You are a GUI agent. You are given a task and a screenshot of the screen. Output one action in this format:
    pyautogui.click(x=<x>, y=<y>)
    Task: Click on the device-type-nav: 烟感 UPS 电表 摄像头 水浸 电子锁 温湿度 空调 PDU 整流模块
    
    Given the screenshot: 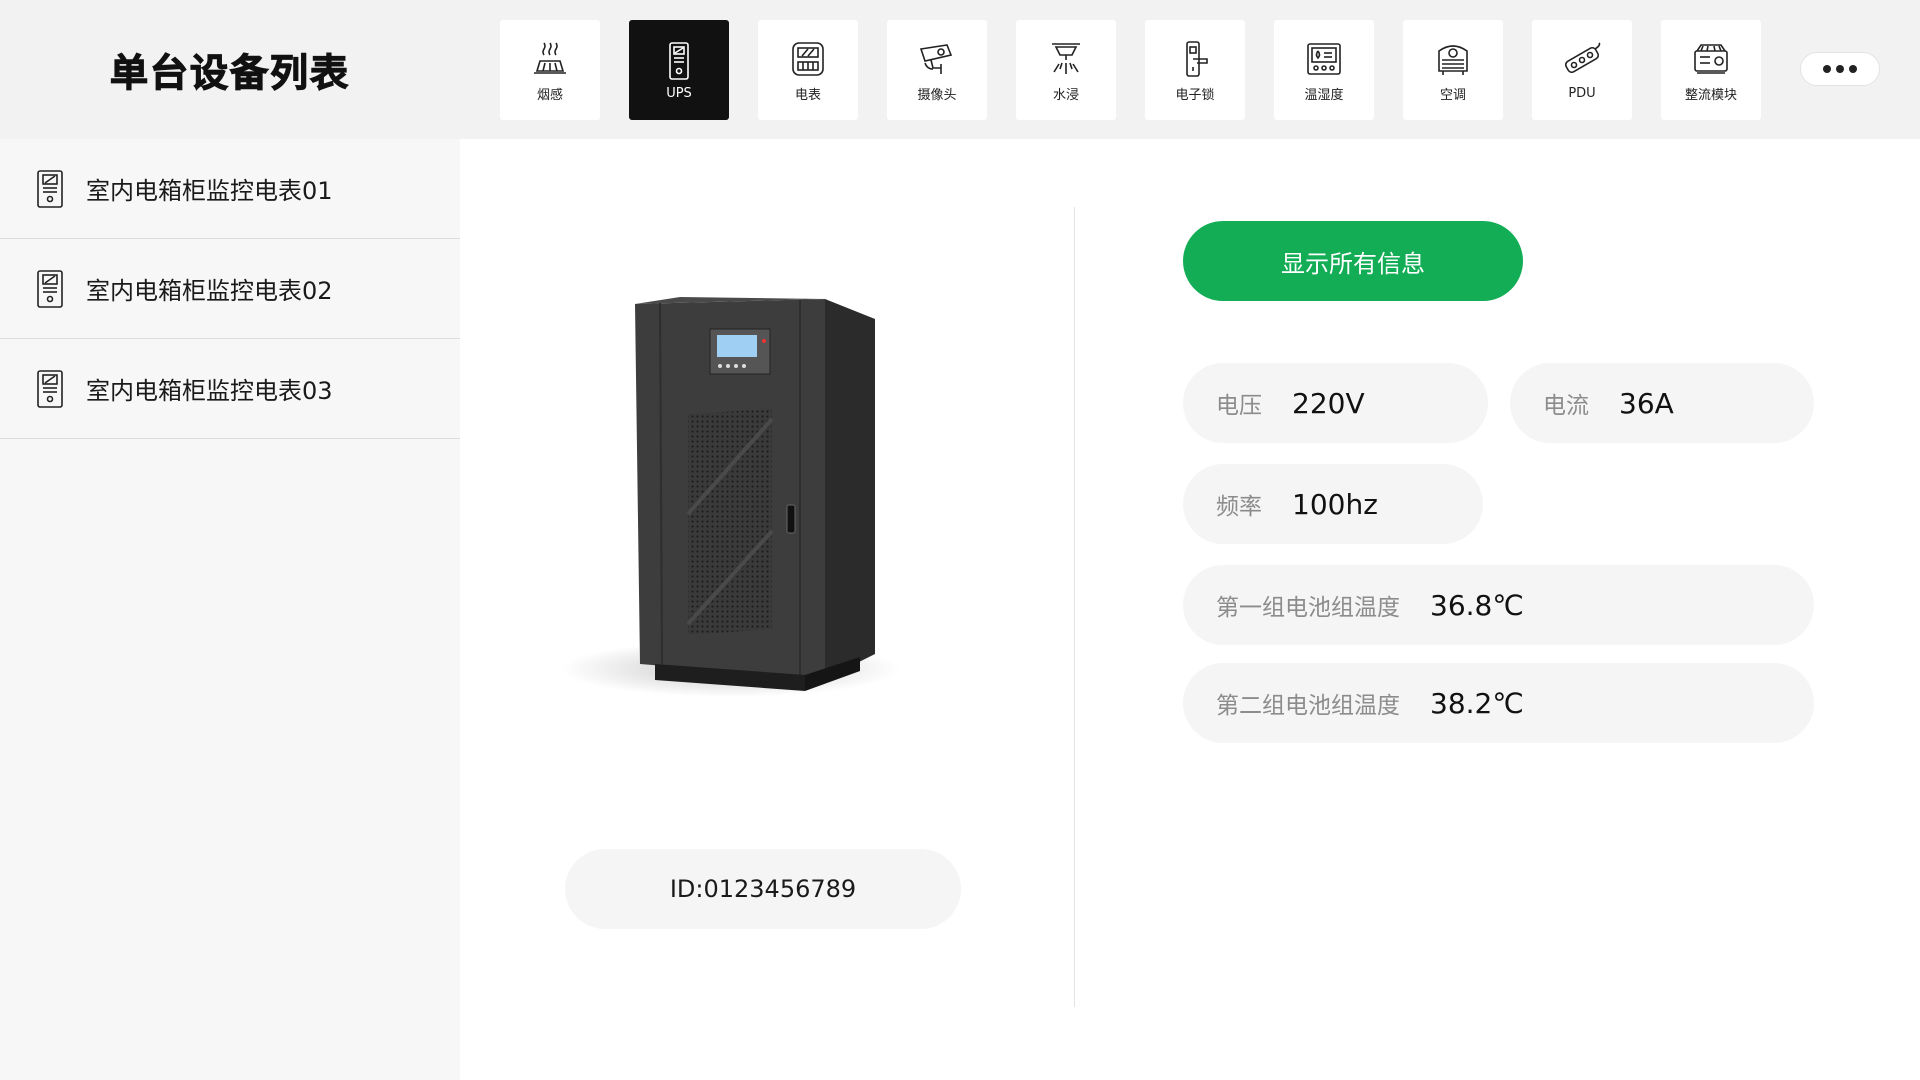 What is the action you would take?
    pyautogui.click(x=1190, y=69)
    